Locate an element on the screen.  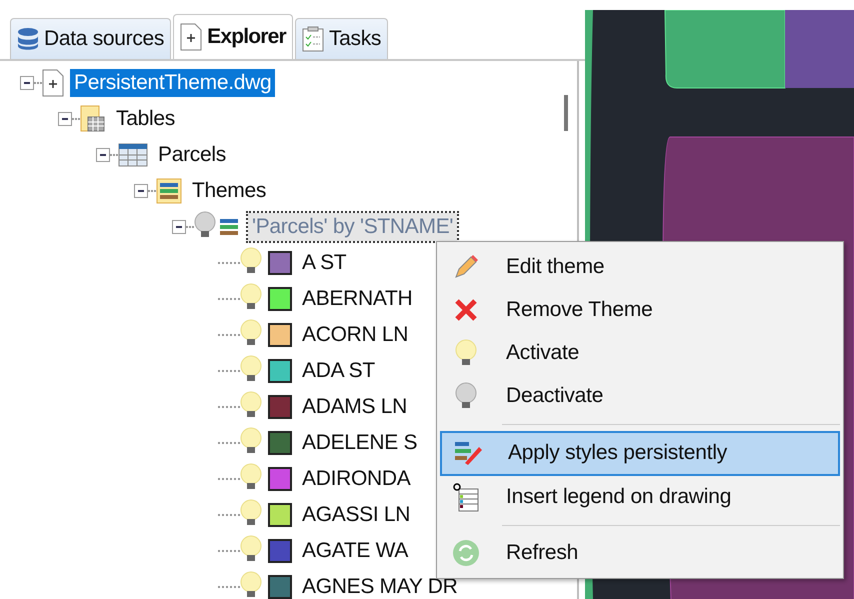
tab: Explorer is located at coordinates (233, 36).